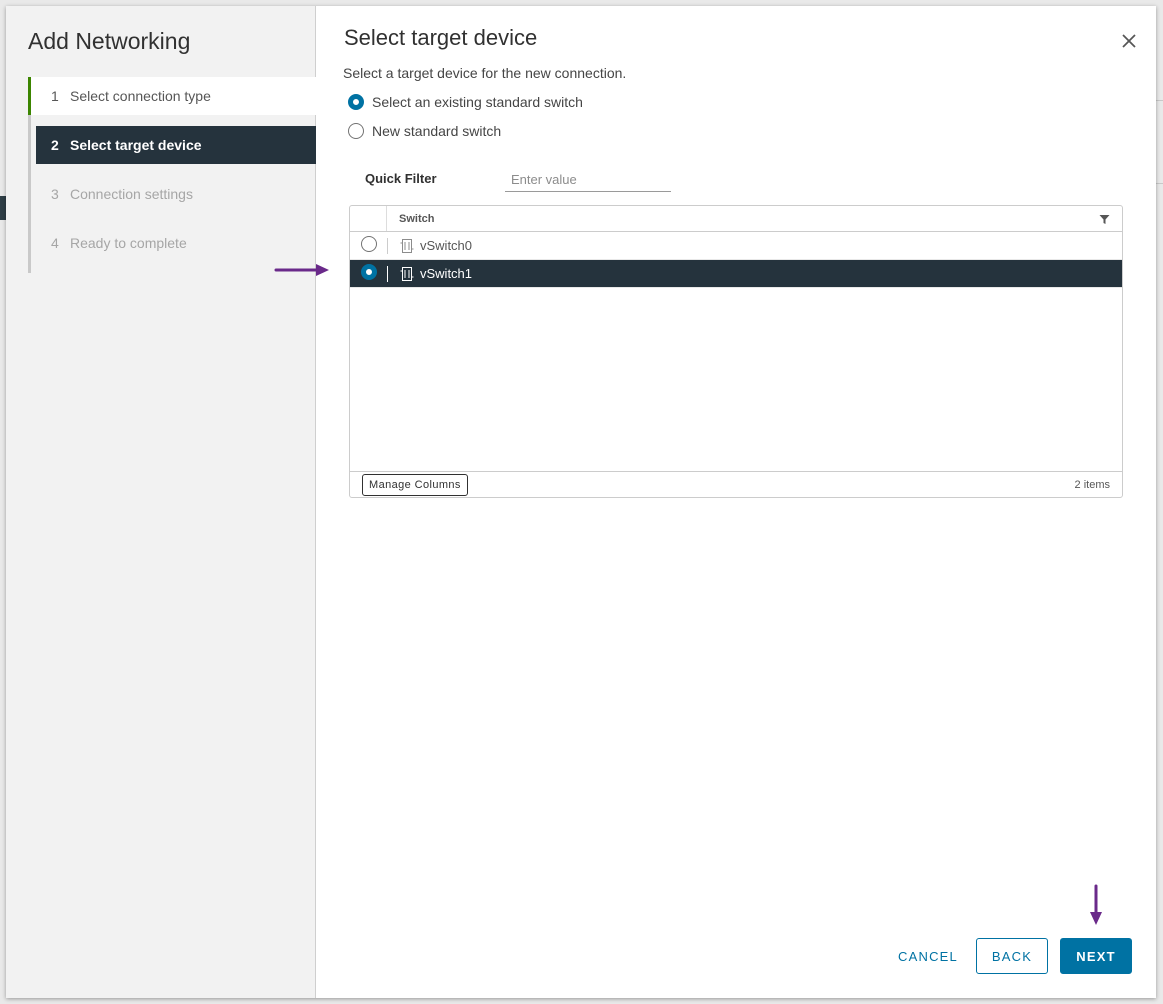  I want to click on wizard-title: Add Networking, so click(109, 41).